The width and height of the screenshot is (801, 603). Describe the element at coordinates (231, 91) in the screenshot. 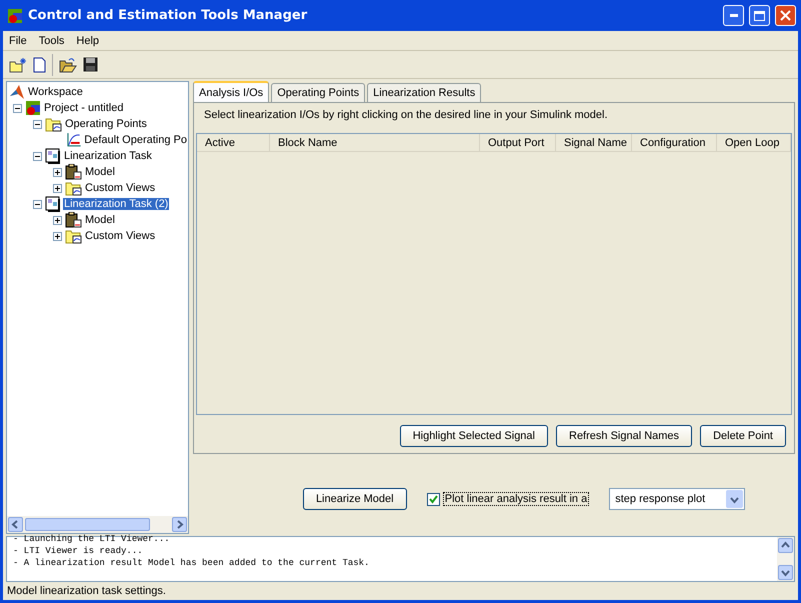

I see `tab: Analysis I/Os` at that location.